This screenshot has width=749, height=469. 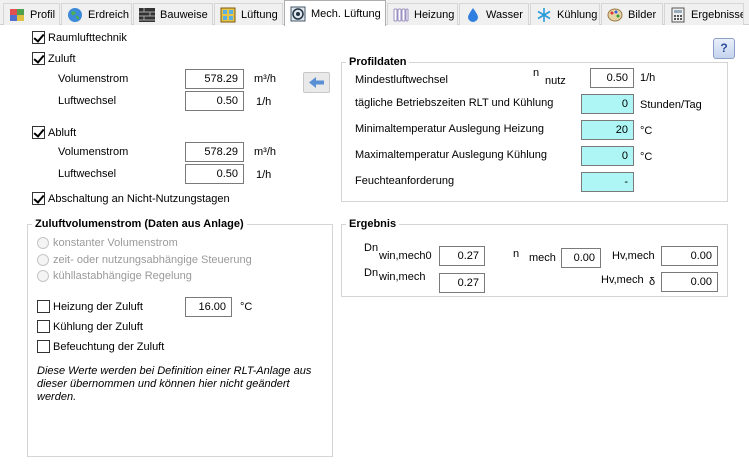 What do you see at coordinates (62, 59) in the screenshot?
I see `zuluft-label: Zuluft` at bounding box center [62, 59].